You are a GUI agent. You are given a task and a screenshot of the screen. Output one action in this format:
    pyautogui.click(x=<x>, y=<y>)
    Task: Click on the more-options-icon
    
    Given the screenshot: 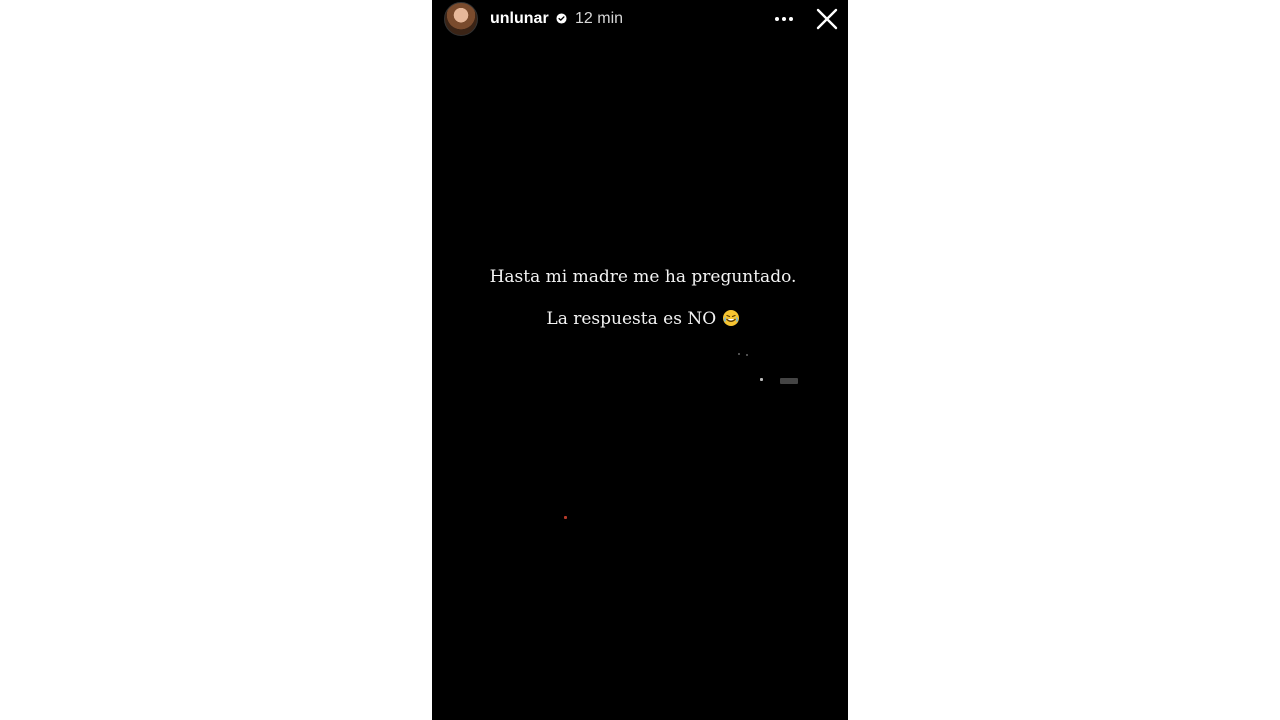 What is the action you would take?
    pyautogui.click(x=784, y=19)
    